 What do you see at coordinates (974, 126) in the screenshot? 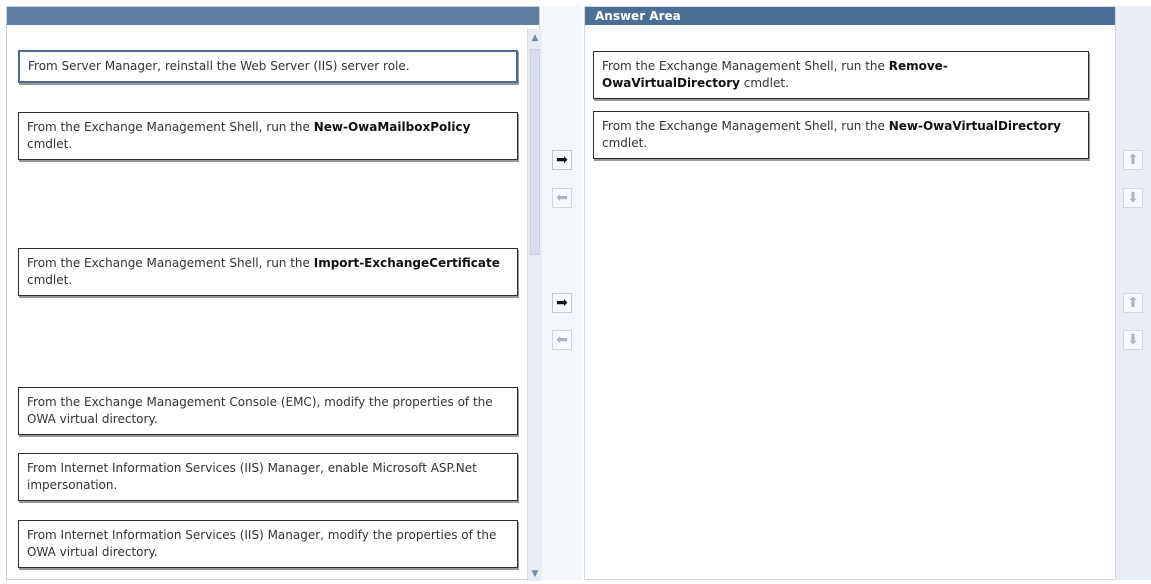
I see `answer-cmdlet: New-OwaVirtualDirectory` at bounding box center [974, 126].